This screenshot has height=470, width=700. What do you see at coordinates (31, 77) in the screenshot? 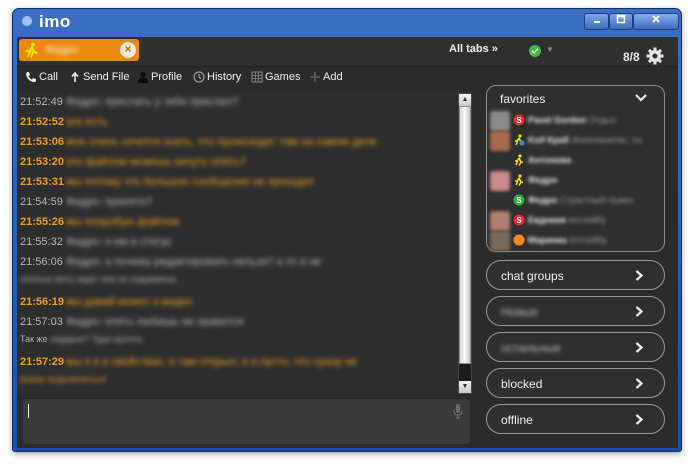
I see `phone-icon` at bounding box center [31, 77].